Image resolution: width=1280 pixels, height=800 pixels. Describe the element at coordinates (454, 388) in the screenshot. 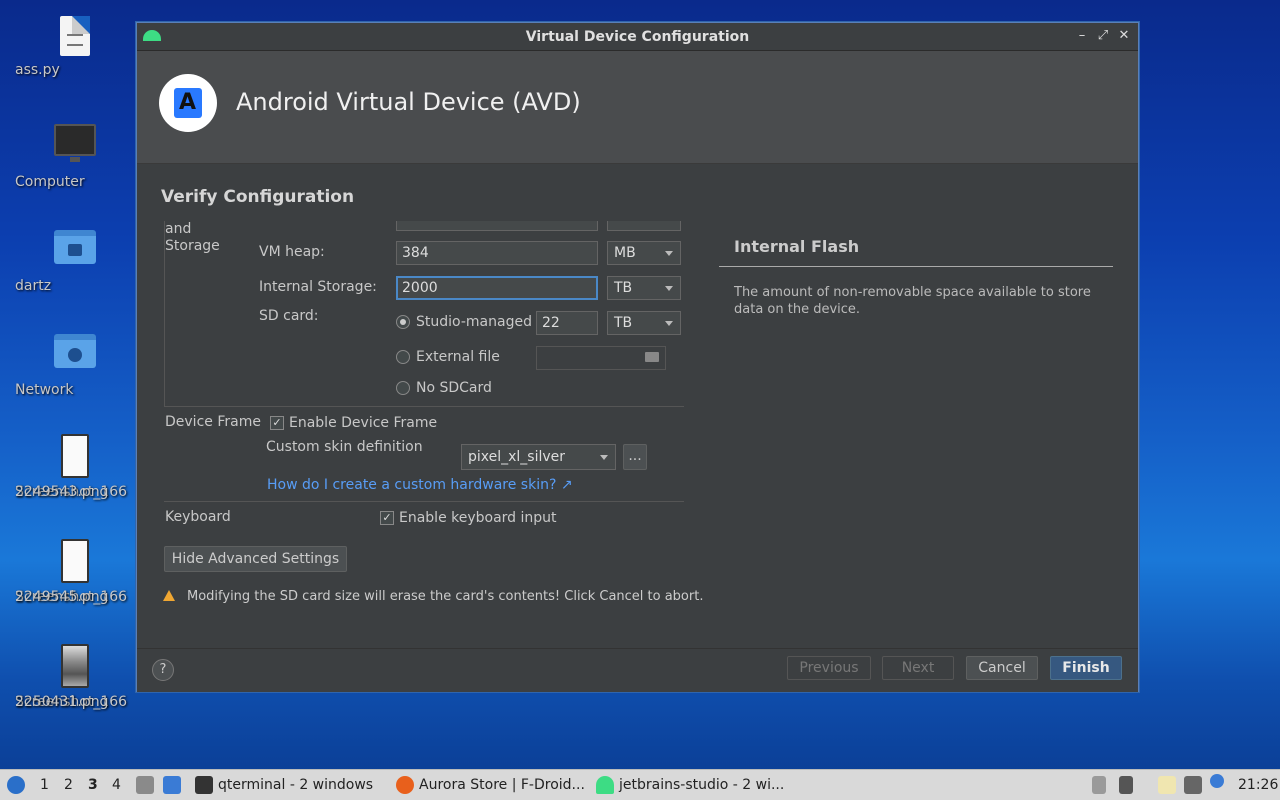

I see `no-sdcard-label: No SDCard` at that location.